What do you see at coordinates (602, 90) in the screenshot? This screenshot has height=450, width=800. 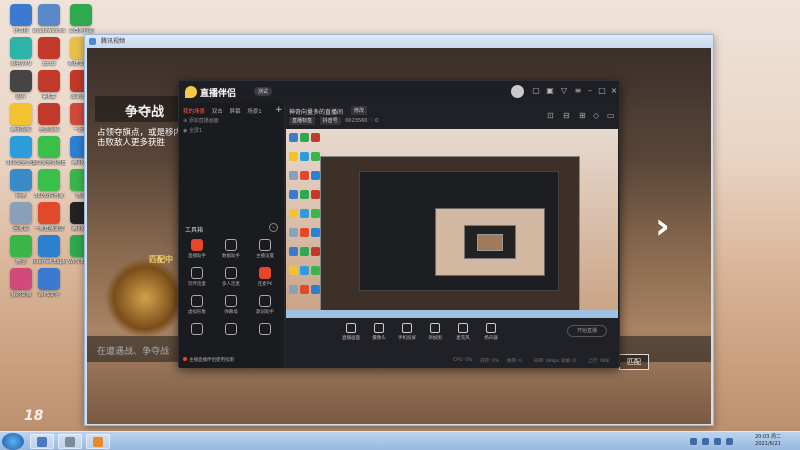 I see `maximize-icon: □` at bounding box center [602, 90].